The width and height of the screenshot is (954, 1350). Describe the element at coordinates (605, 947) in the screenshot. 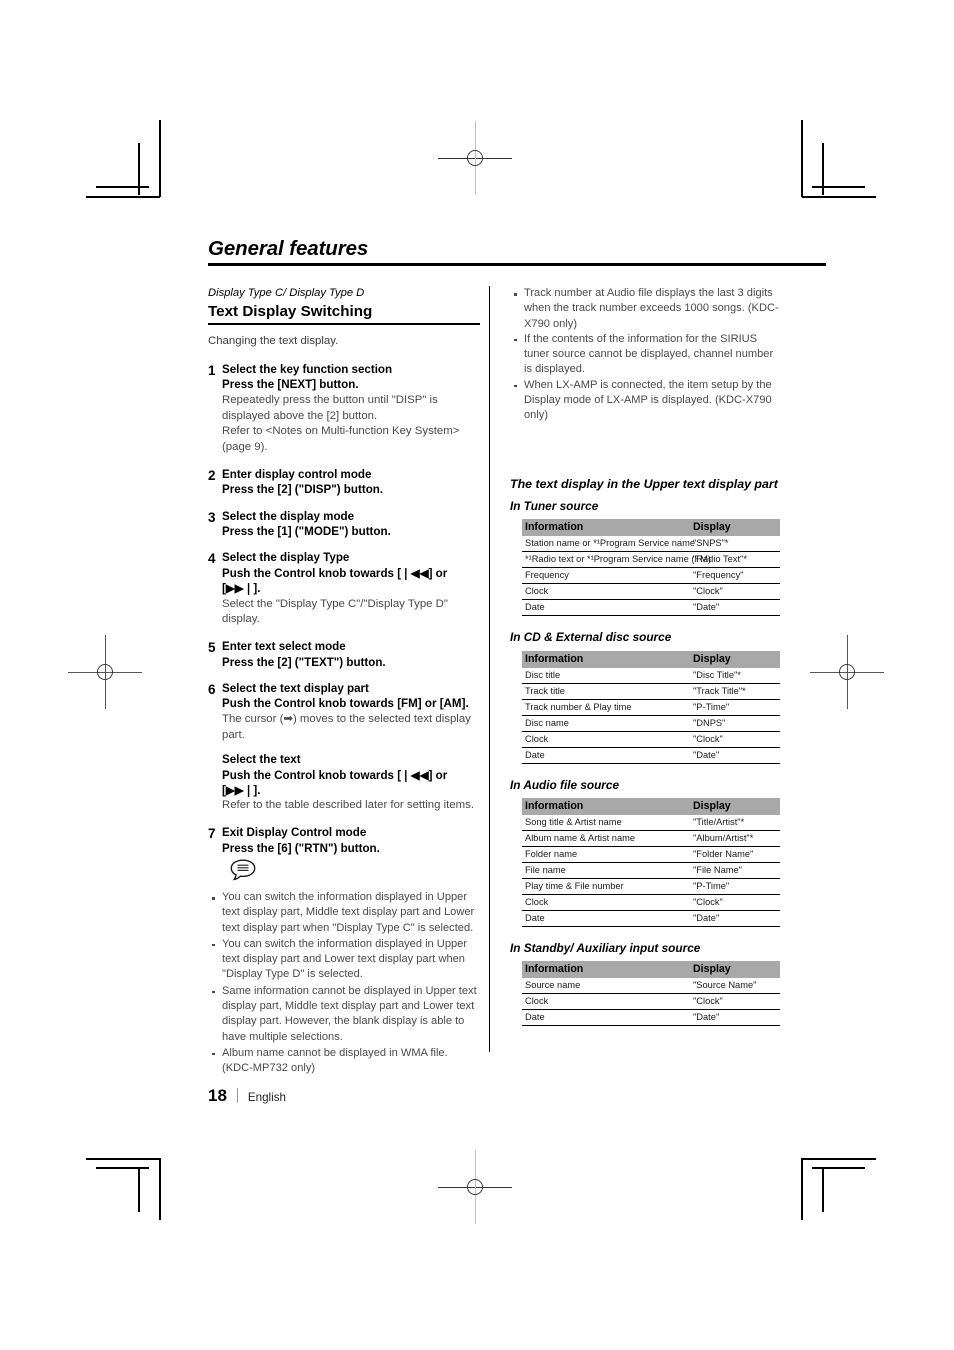

I see `table-caption: In Standby/ Auxiliary input source` at that location.